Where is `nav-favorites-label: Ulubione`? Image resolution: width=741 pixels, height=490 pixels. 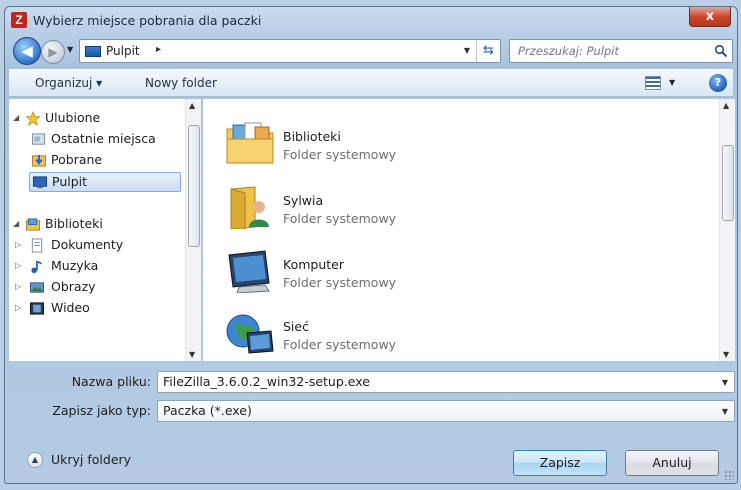
nav-favorites-label: Ulubione is located at coordinates (73, 117).